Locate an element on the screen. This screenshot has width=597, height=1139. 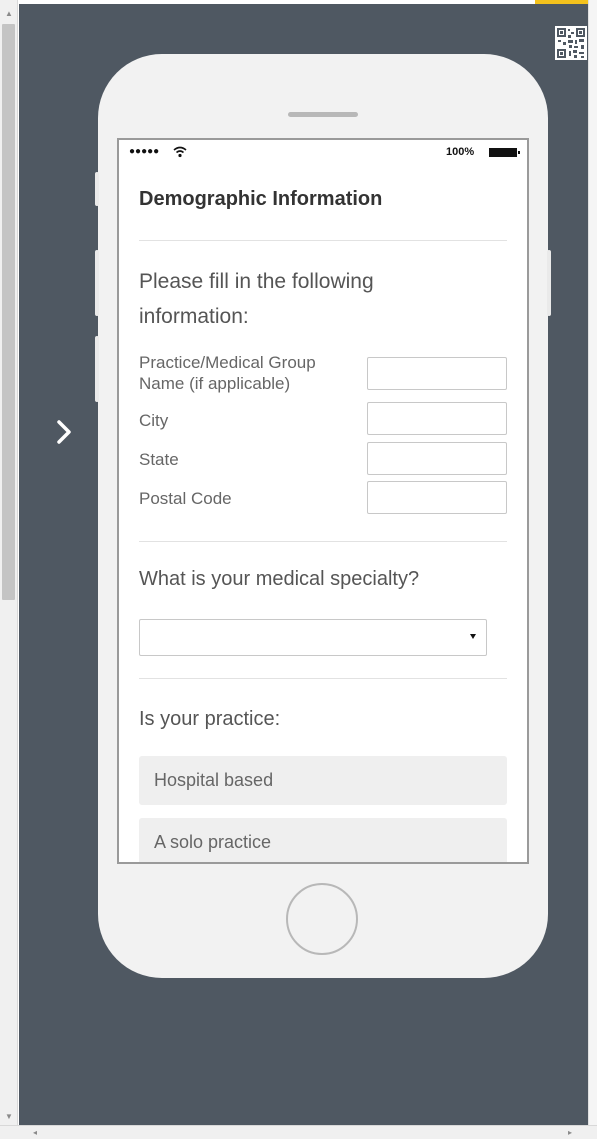
specialty-question: What is your medical specialty? is located at coordinates (279, 579).